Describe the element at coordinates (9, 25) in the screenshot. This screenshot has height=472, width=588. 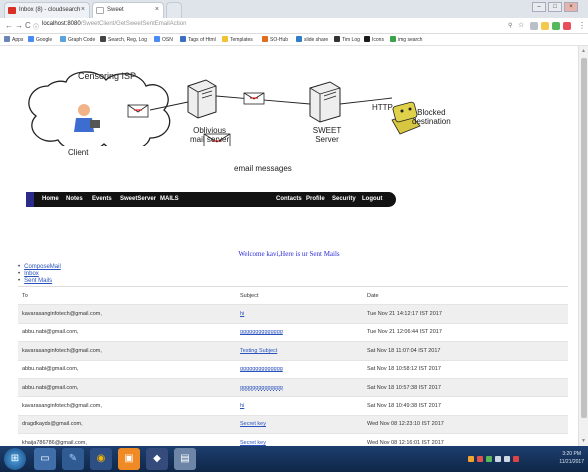
I see `back-icon: ←` at that location.